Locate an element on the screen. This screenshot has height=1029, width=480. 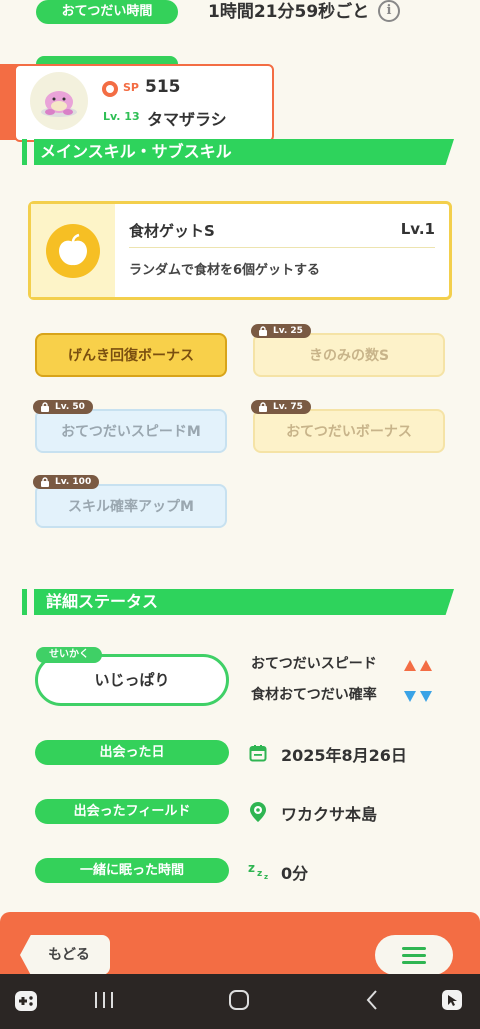
menu-button is located at coordinates (414, 955).